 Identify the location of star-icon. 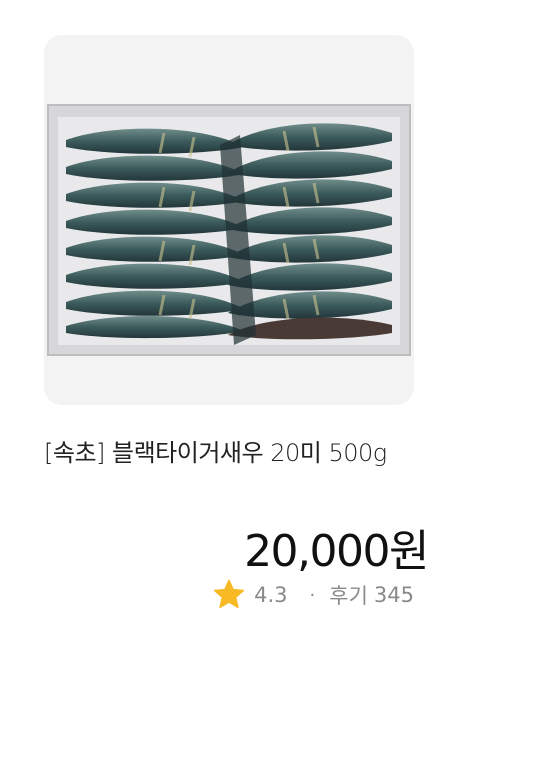
(229, 594).